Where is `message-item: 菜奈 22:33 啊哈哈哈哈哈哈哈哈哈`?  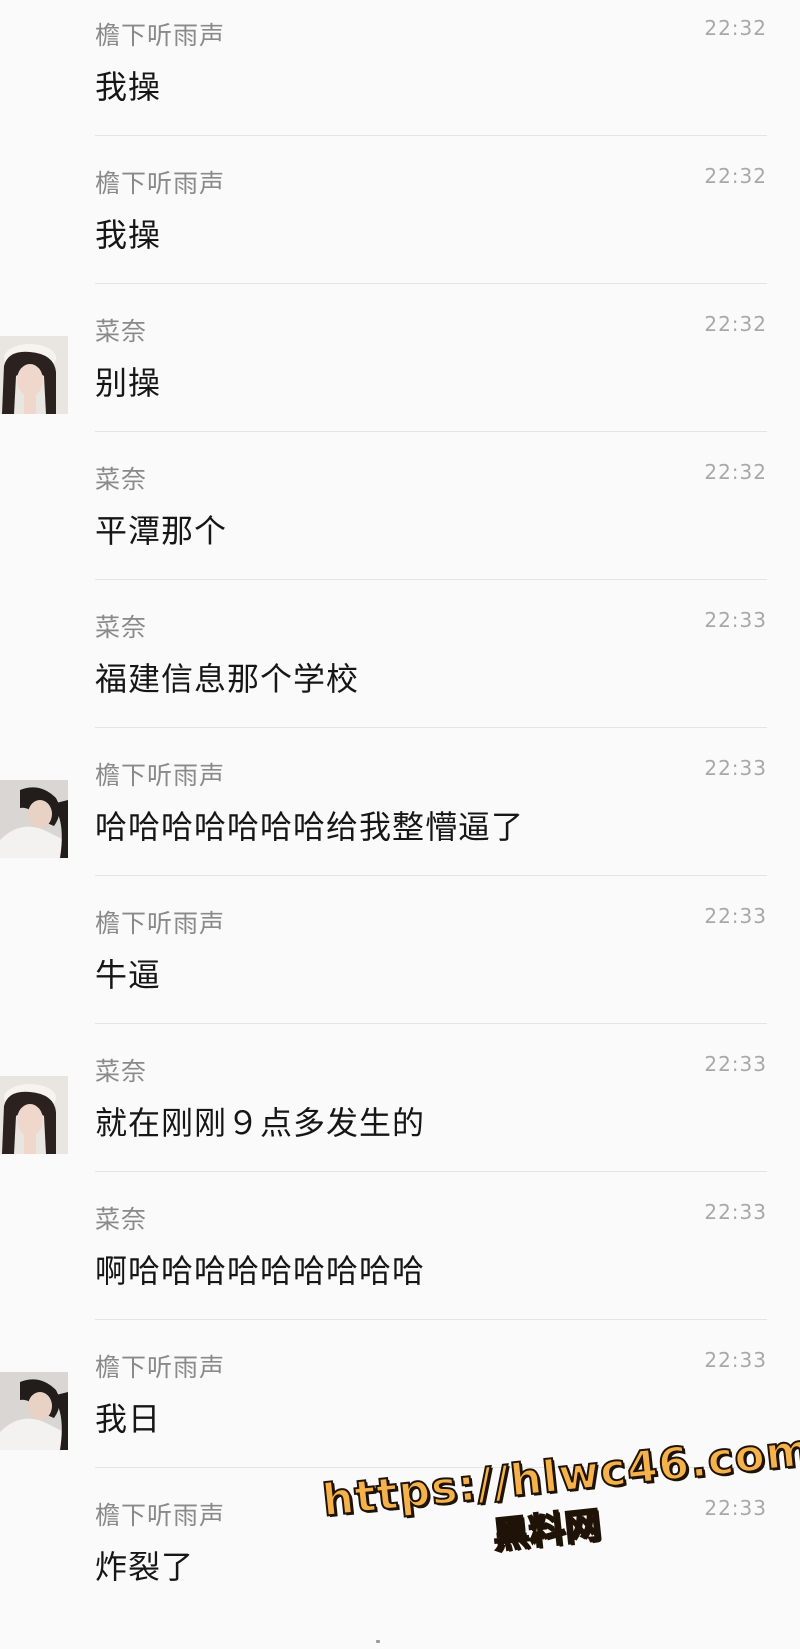 message-item: 菜奈 22:33 啊哈哈哈哈哈哈哈哈哈 is located at coordinates (400, 1258).